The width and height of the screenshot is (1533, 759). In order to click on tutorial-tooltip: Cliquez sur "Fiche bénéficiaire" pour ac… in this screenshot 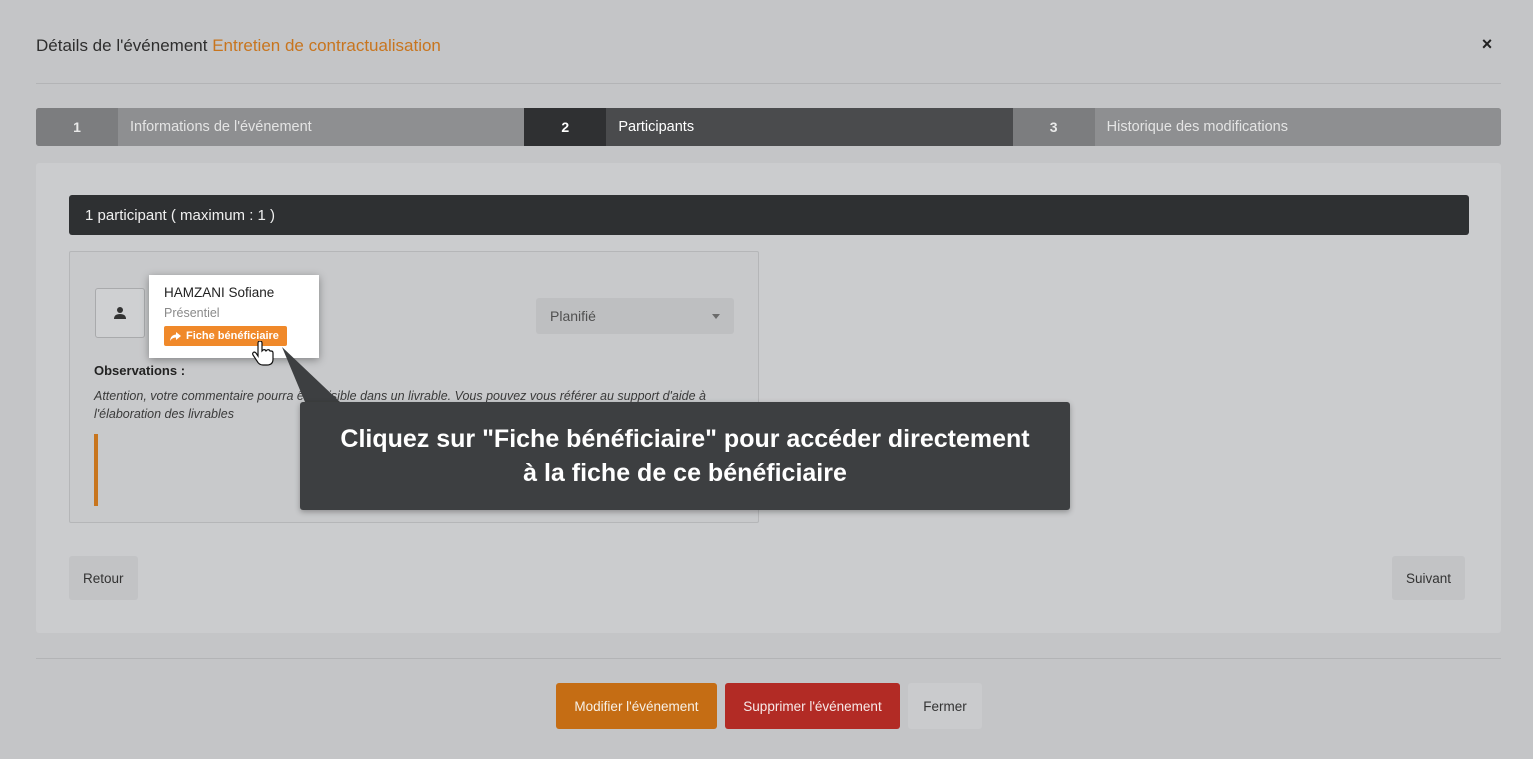, I will do `click(685, 456)`.